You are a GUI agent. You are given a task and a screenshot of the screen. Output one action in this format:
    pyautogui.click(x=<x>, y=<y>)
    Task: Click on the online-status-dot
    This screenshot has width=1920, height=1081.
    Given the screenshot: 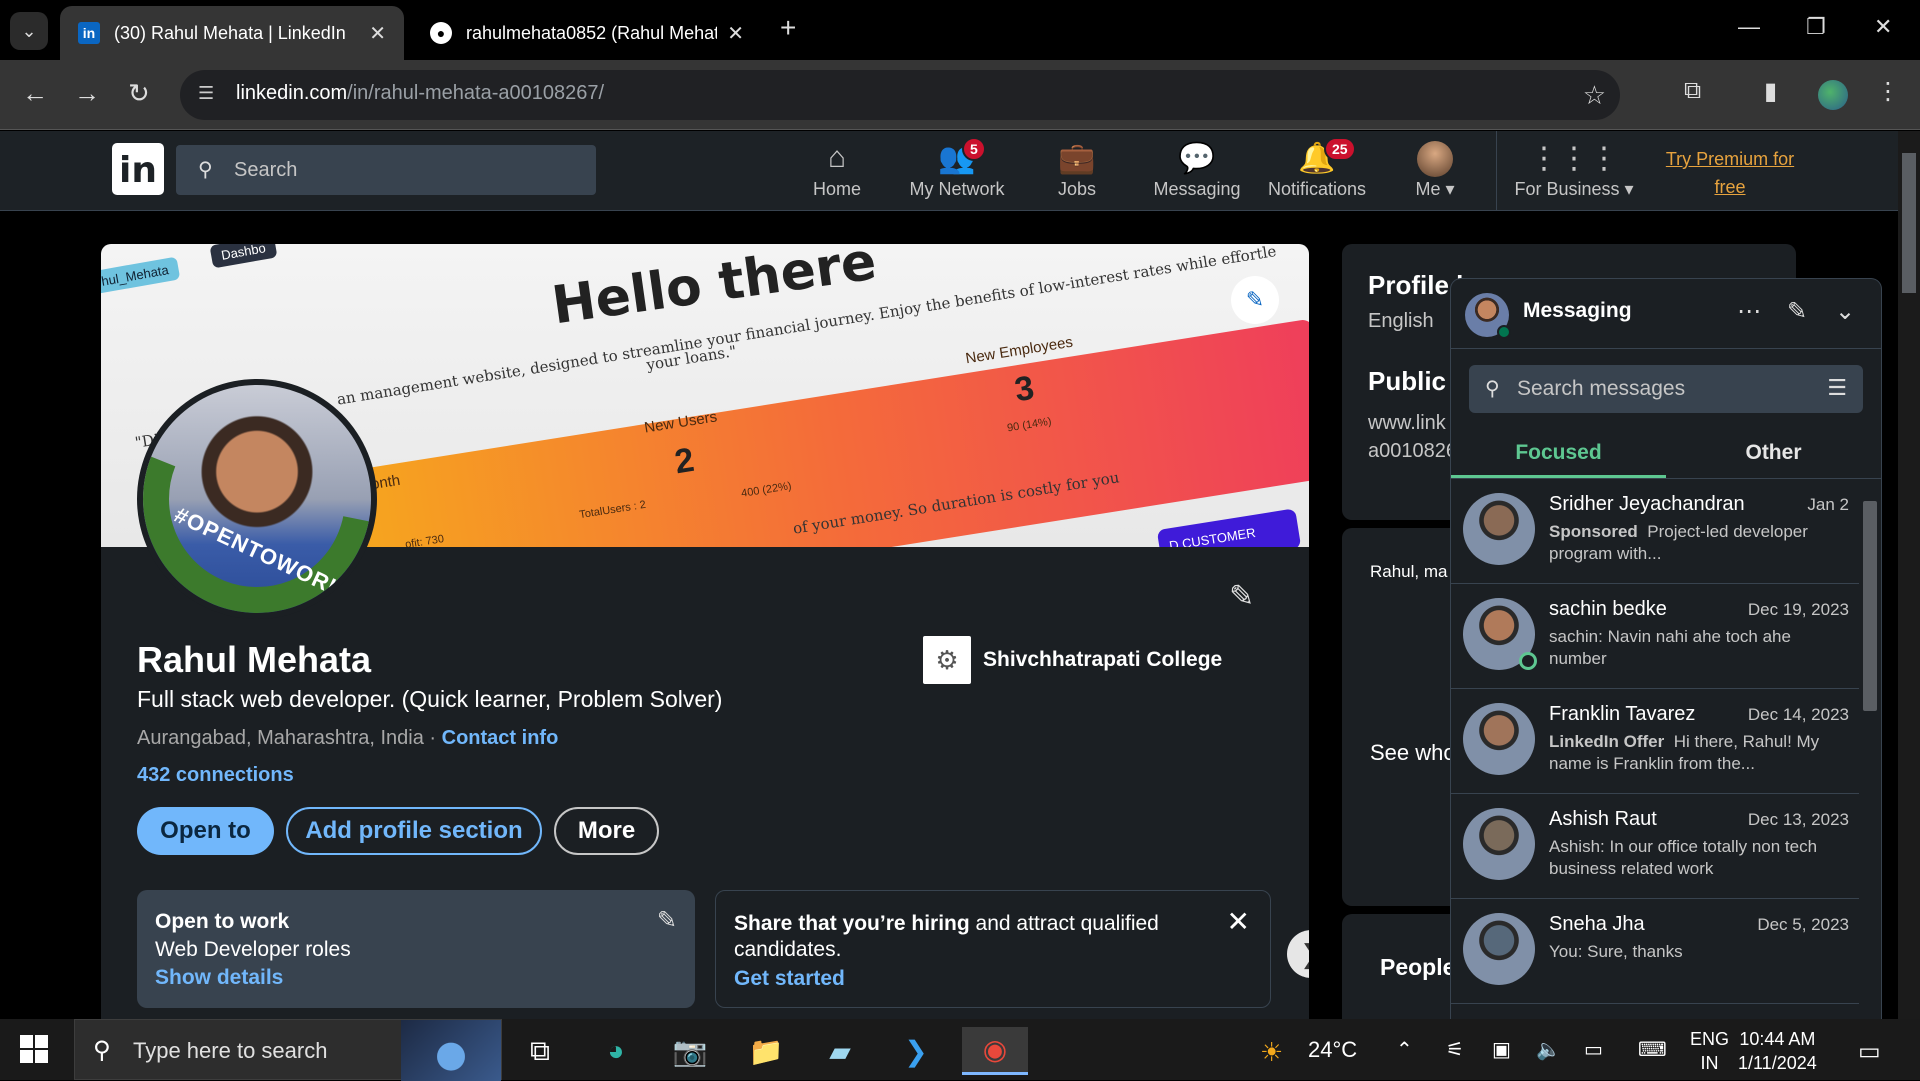 What is the action you would take?
    pyautogui.click(x=1504, y=332)
    